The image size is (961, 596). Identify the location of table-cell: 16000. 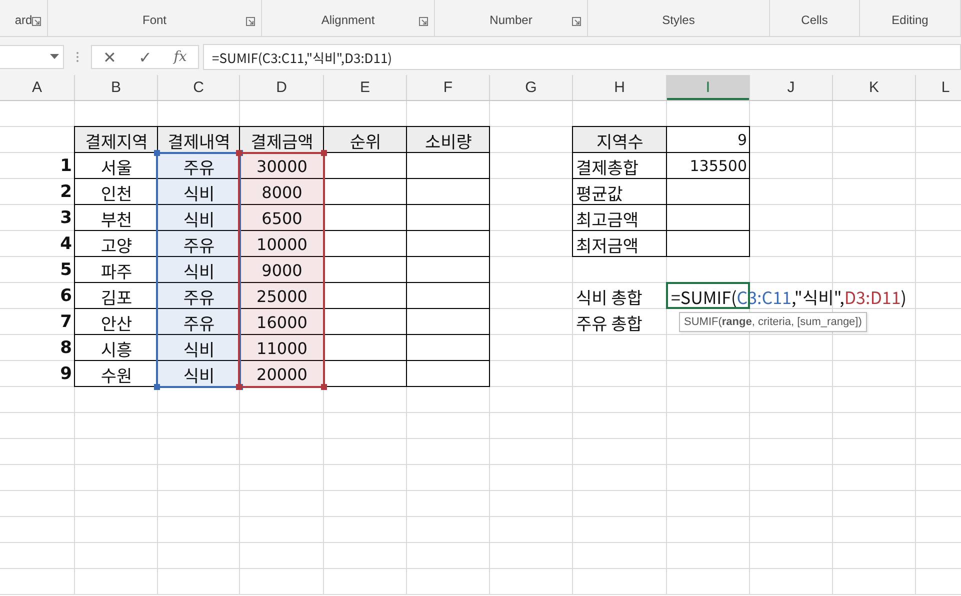
(282, 322).